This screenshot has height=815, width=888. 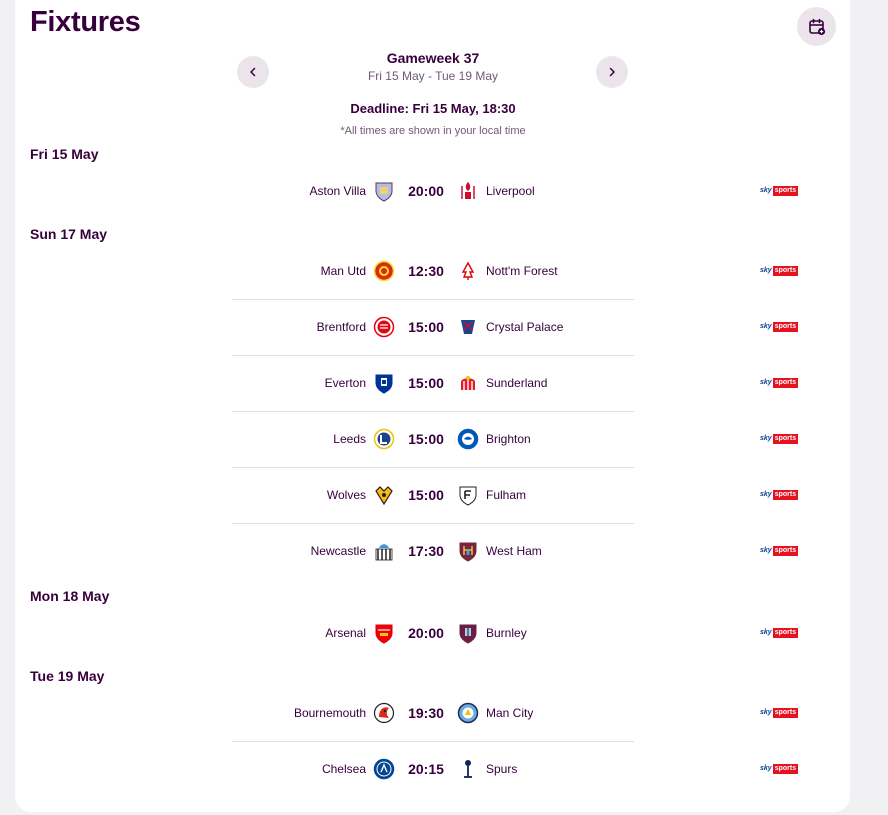 I want to click on kickoff-time: 19:30, so click(x=426, y=713).